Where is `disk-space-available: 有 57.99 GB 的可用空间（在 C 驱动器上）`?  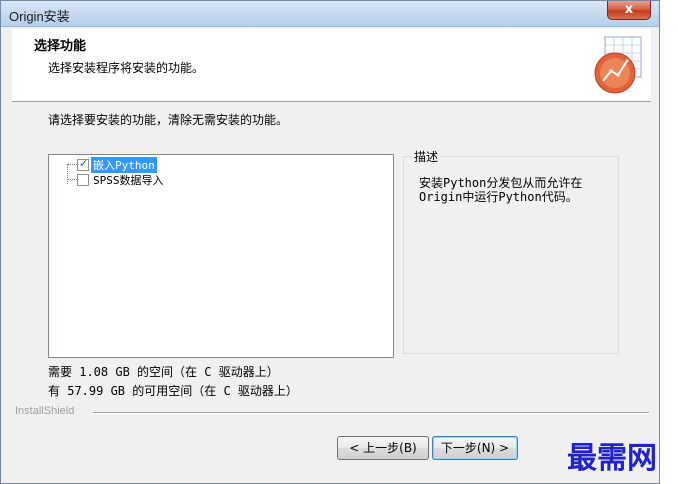
disk-space-available: 有 57.99 GB 的可用空间（在 C 驱动器上） is located at coordinates (173, 391).